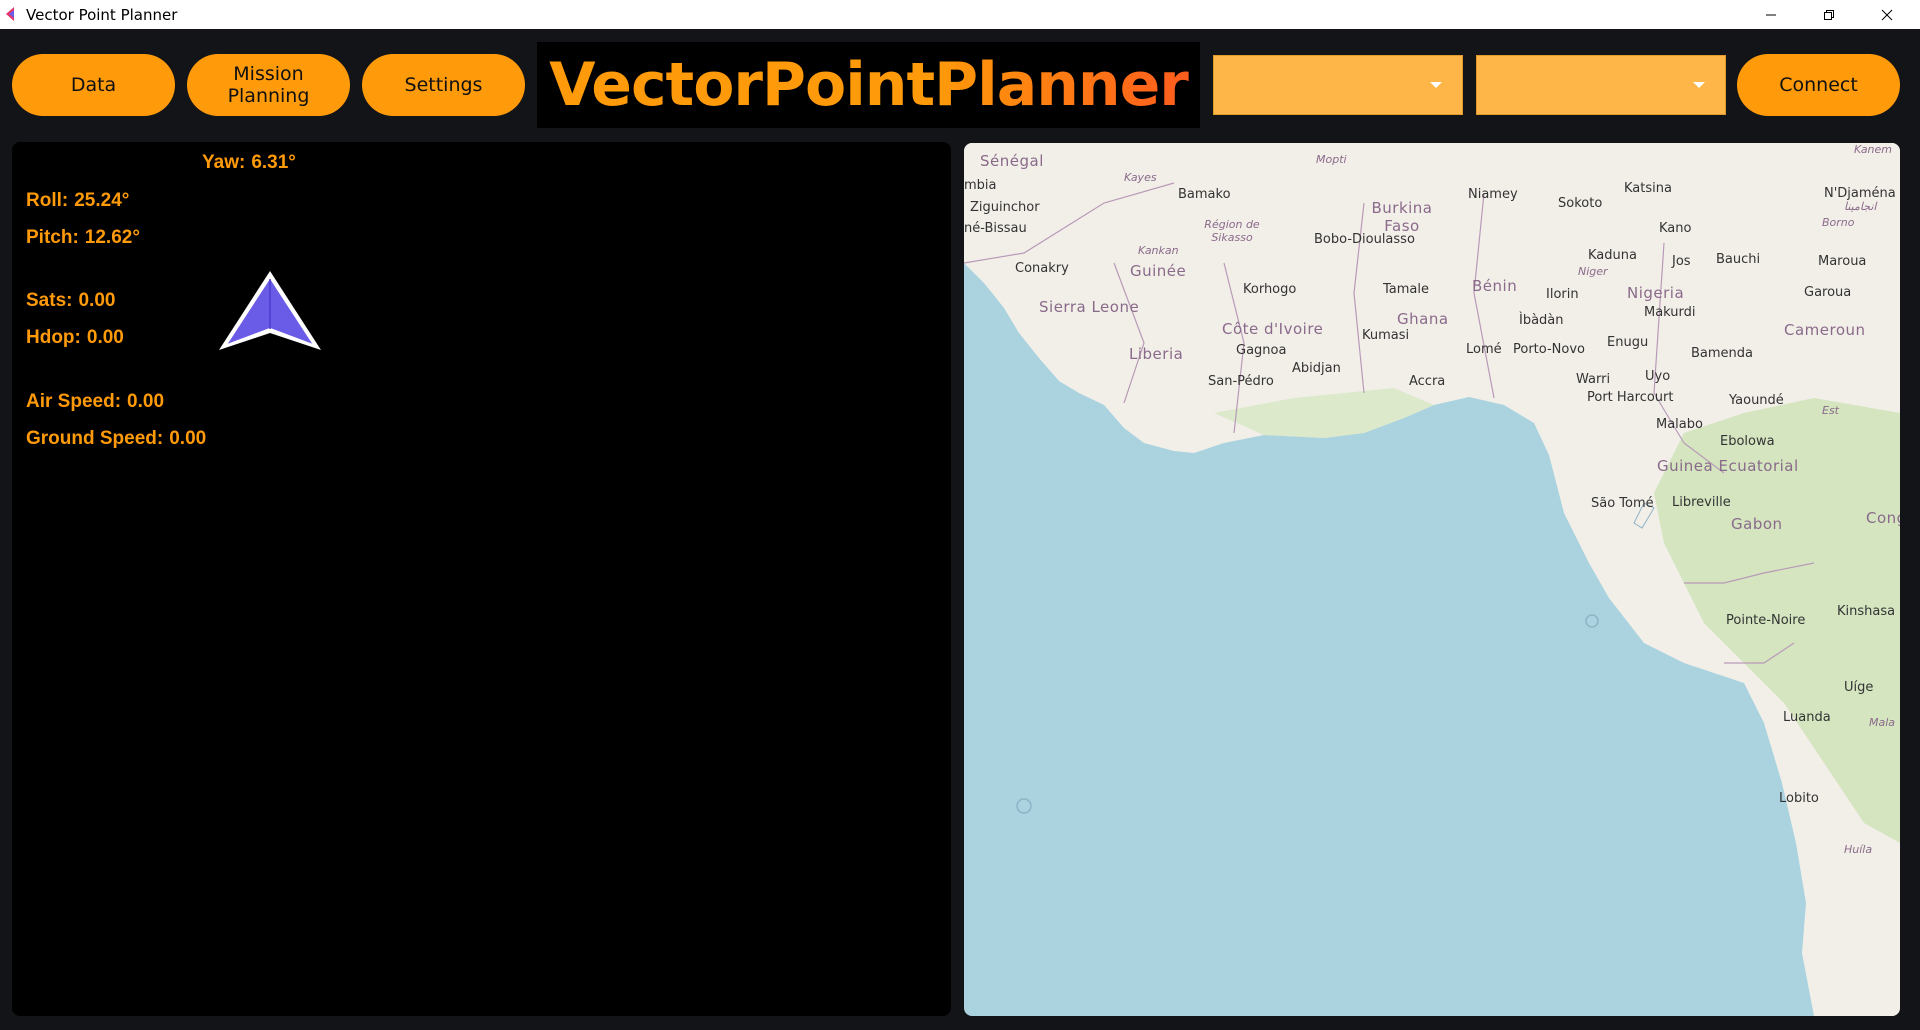 This screenshot has height=1030, width=1920. Describe the element at coordinates (1859, 687) in the screenshot. I see `map-city-uige: Uíge` at that location.